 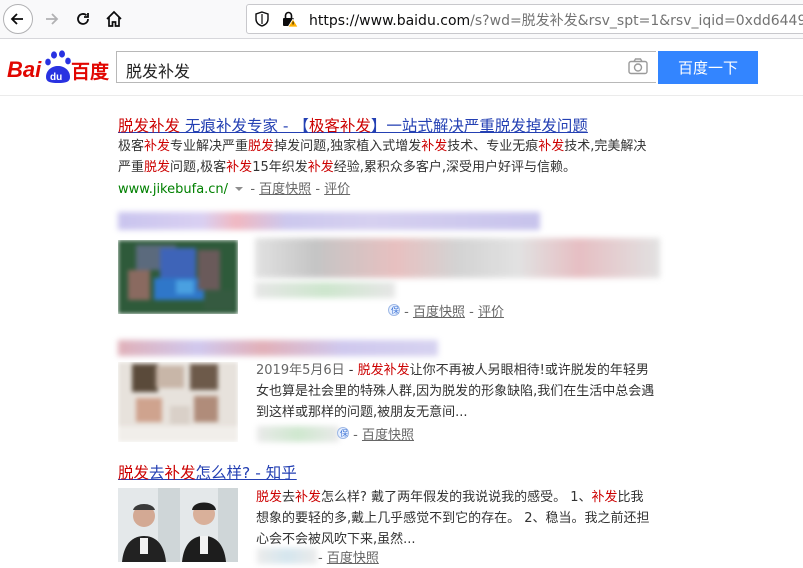 What do you see at coordinates (285, 189) in the screenshot?
I see `result-1-snapshot-link: 百度快照` at bounding box center [285, 189].